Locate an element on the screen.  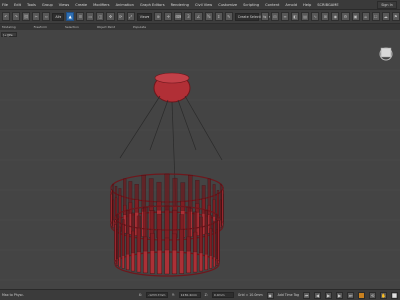
rectangular-selection-icon: ▭ is located at coordinates (90, 16).